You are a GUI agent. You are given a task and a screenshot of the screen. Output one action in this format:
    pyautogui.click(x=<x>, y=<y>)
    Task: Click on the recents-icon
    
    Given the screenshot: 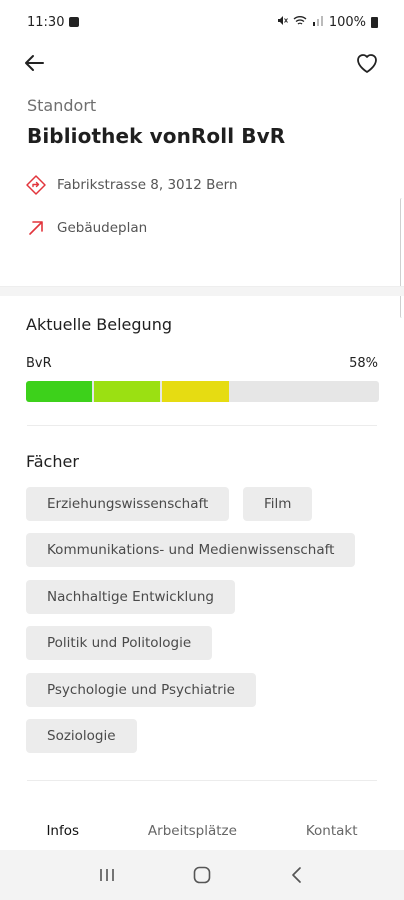 What is the action you would take?
    pyautogui.click(x=107, y=875)
    